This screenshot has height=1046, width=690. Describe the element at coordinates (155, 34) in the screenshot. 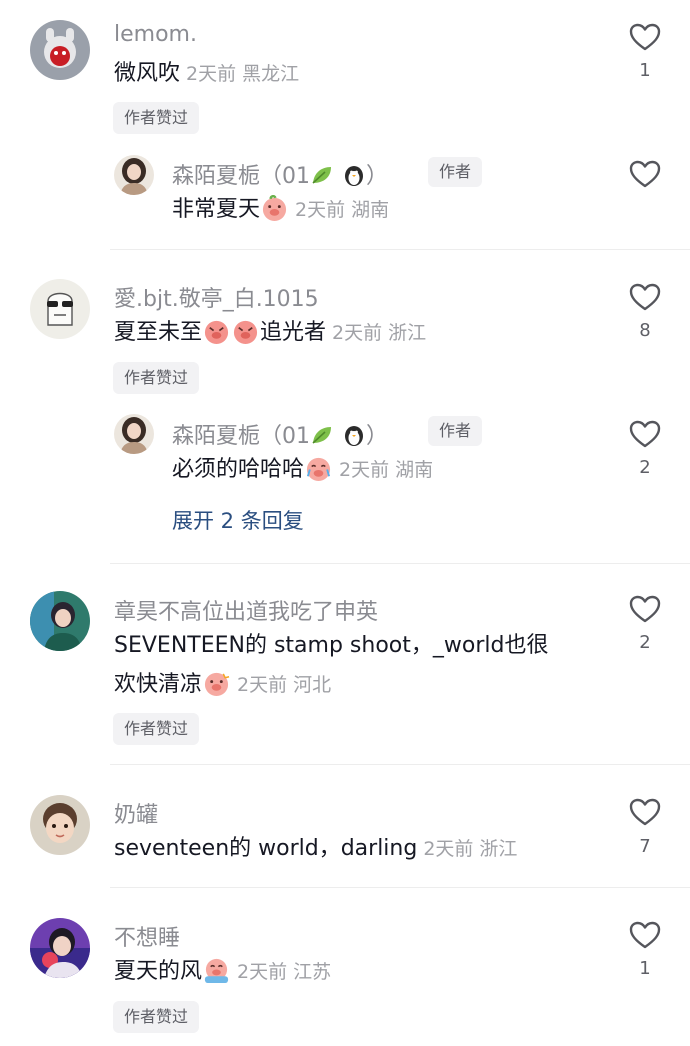

I see `comment-username: lemom.` at that location.